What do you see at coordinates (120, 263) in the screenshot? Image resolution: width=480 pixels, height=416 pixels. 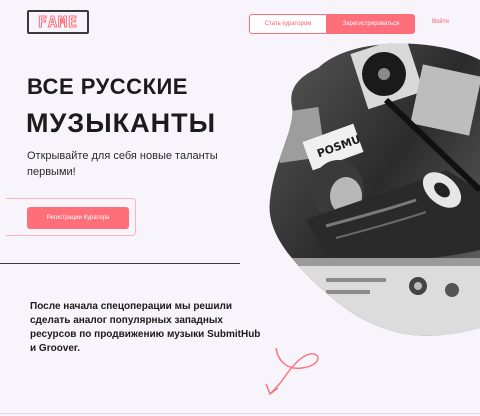 I see `section-divider` at bounding box center [120, 263].